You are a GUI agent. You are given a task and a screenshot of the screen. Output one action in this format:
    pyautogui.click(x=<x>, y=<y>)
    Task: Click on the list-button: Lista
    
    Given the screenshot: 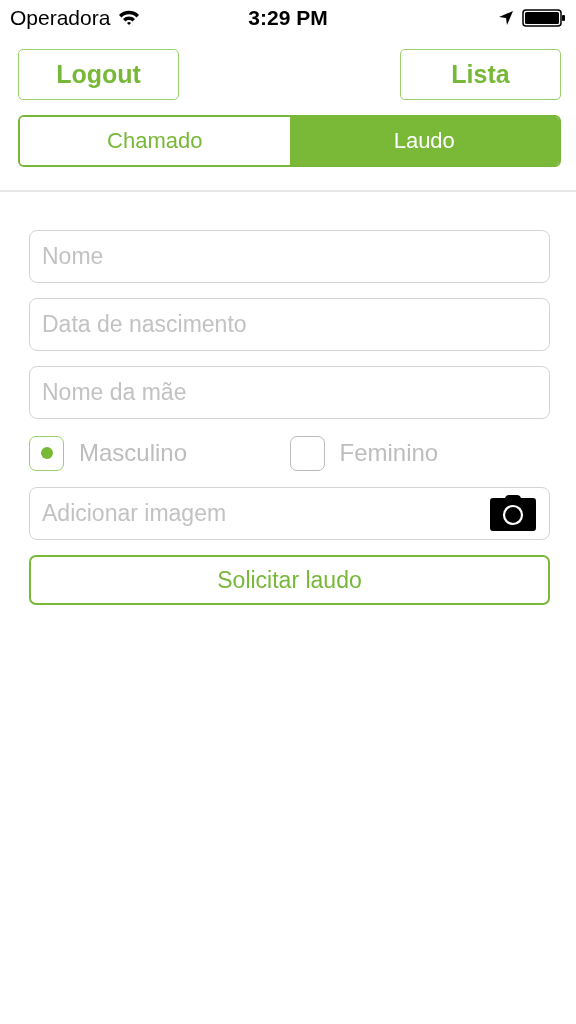 What is the action you would take?
    pyautogui.click(x=480, y=74)
    